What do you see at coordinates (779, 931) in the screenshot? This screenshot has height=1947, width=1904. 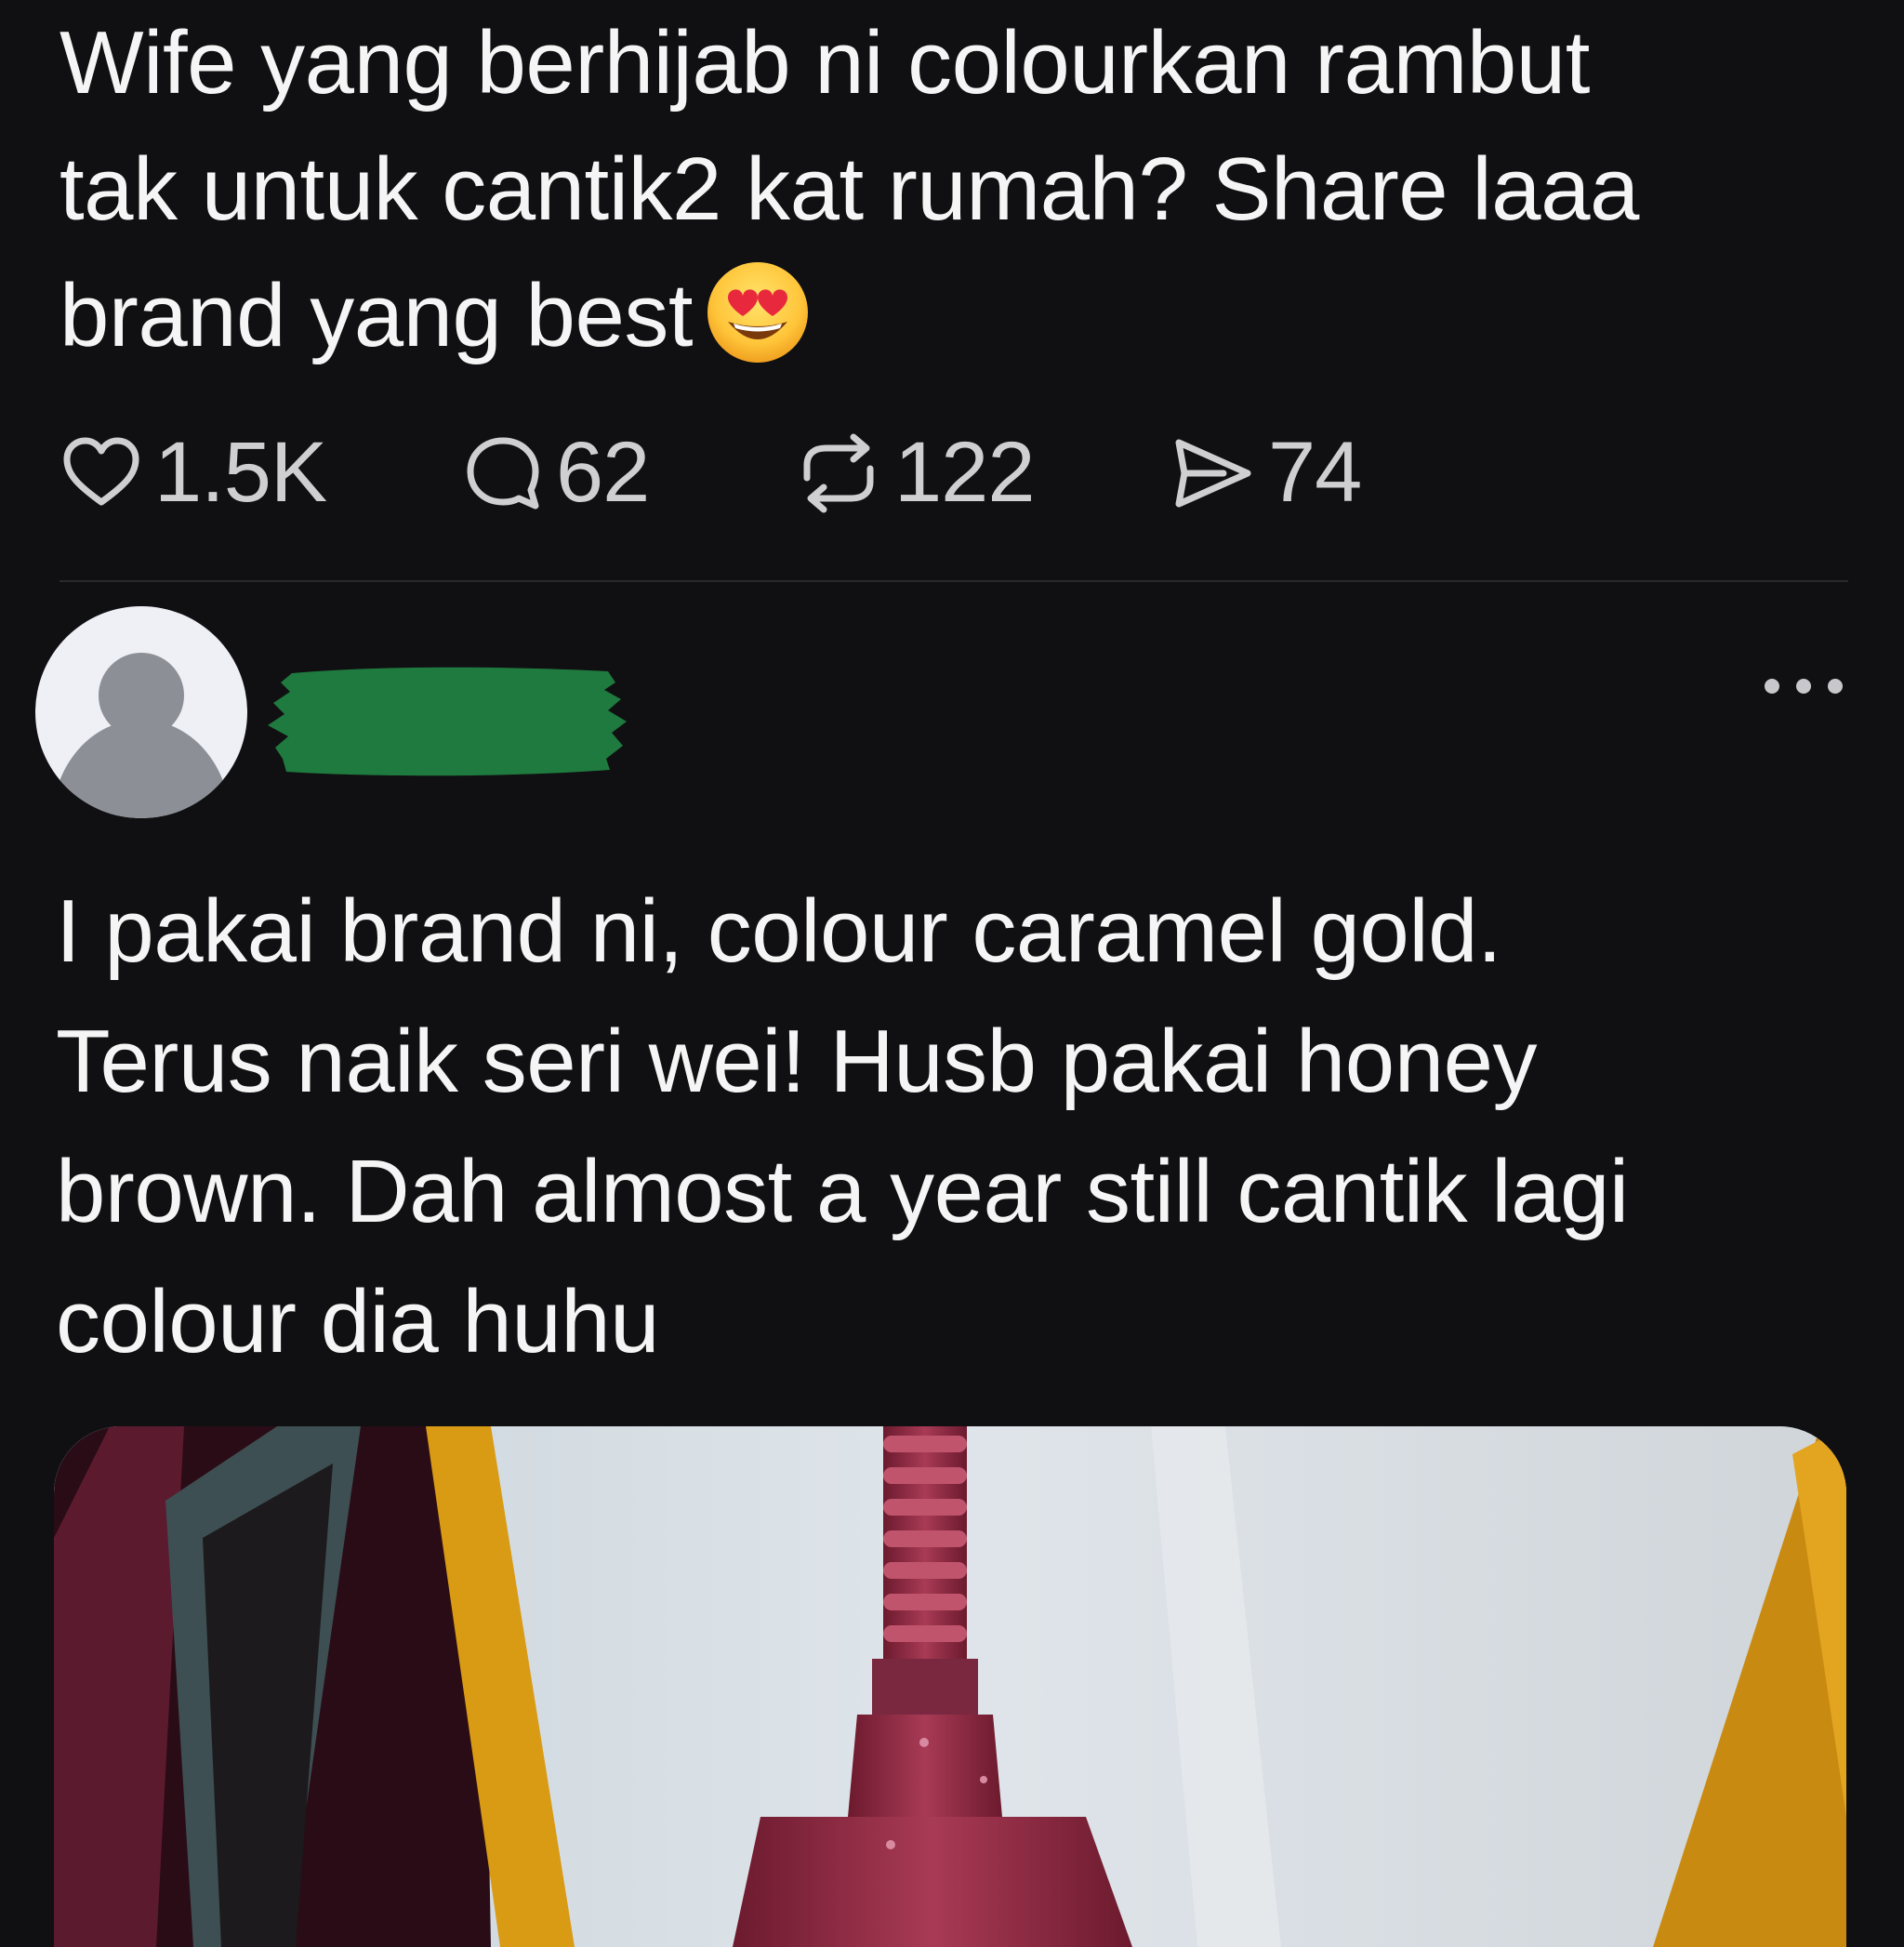 I see `reply-text-line: I pakai brand ni, colour caramel gold.` at bounding box center [779, 931].